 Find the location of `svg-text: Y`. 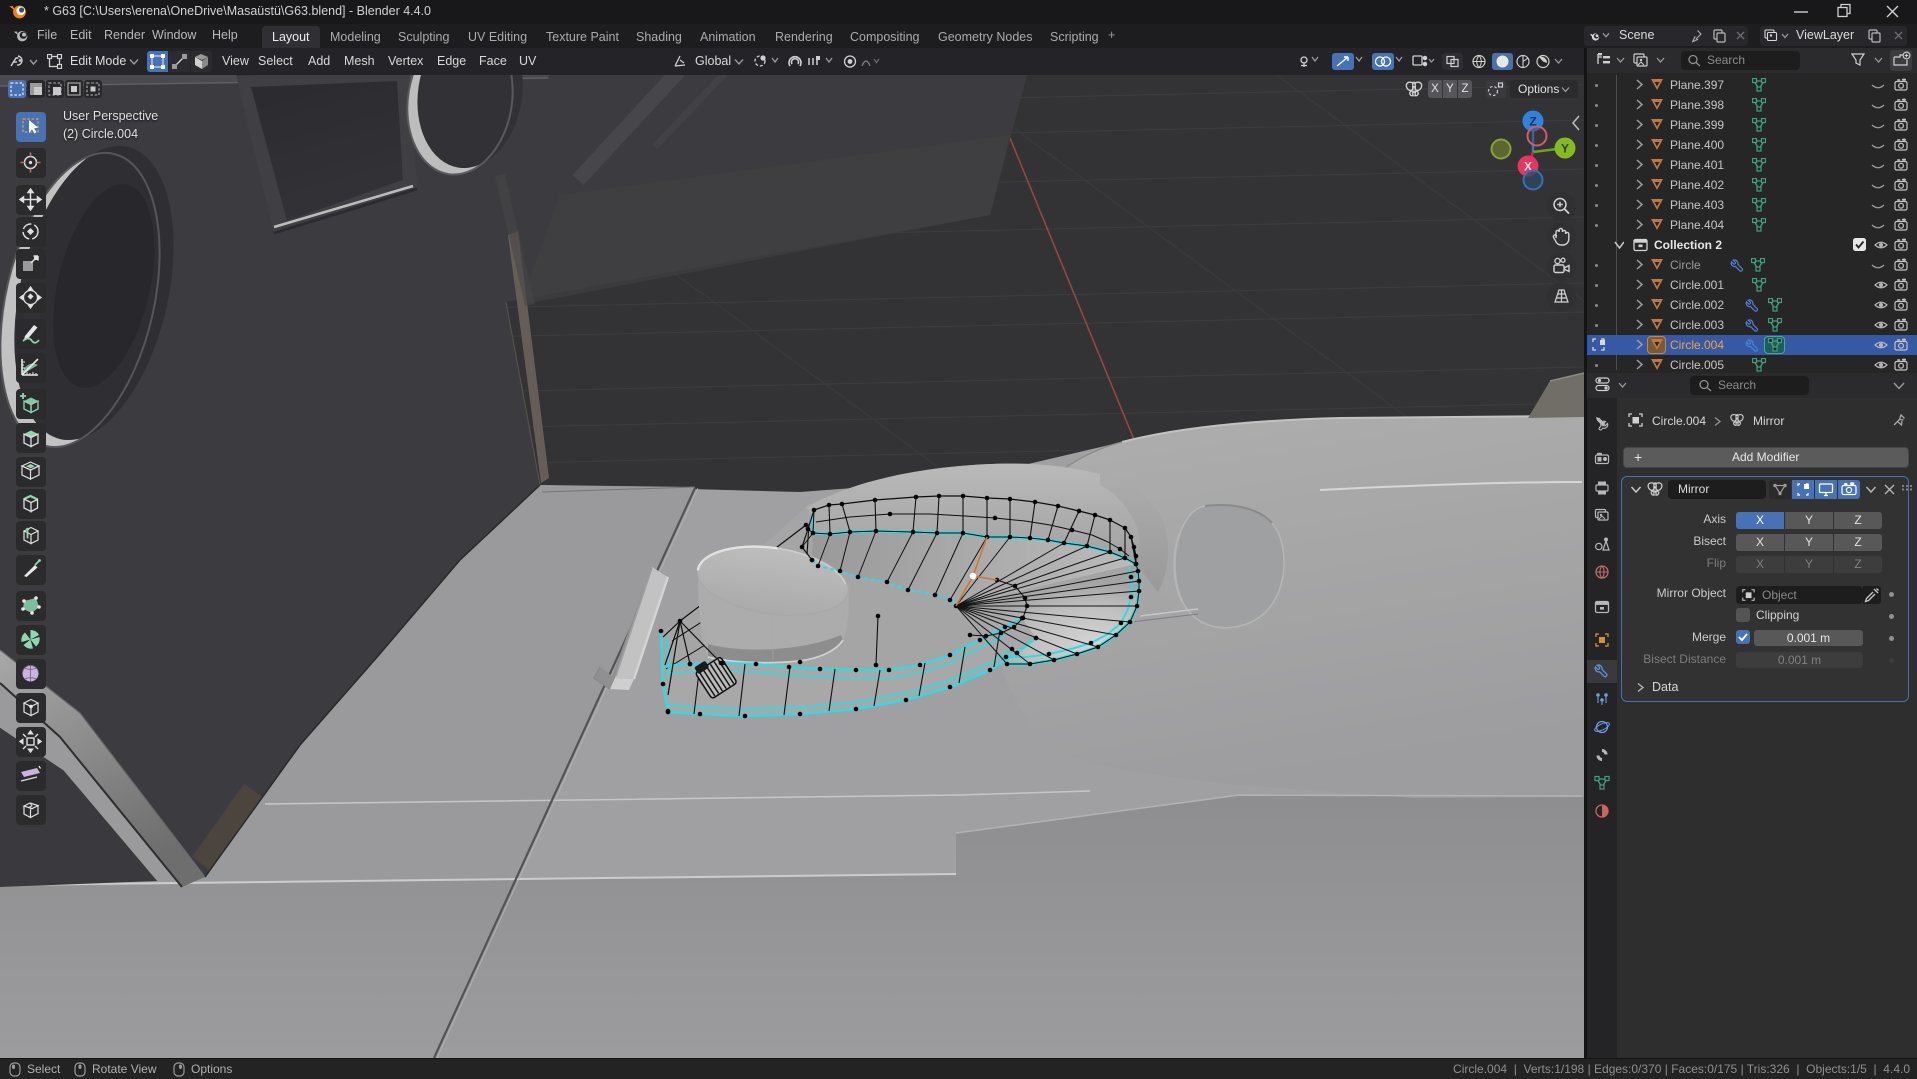

svg-text: Y is located at coordinates (1565, 149).